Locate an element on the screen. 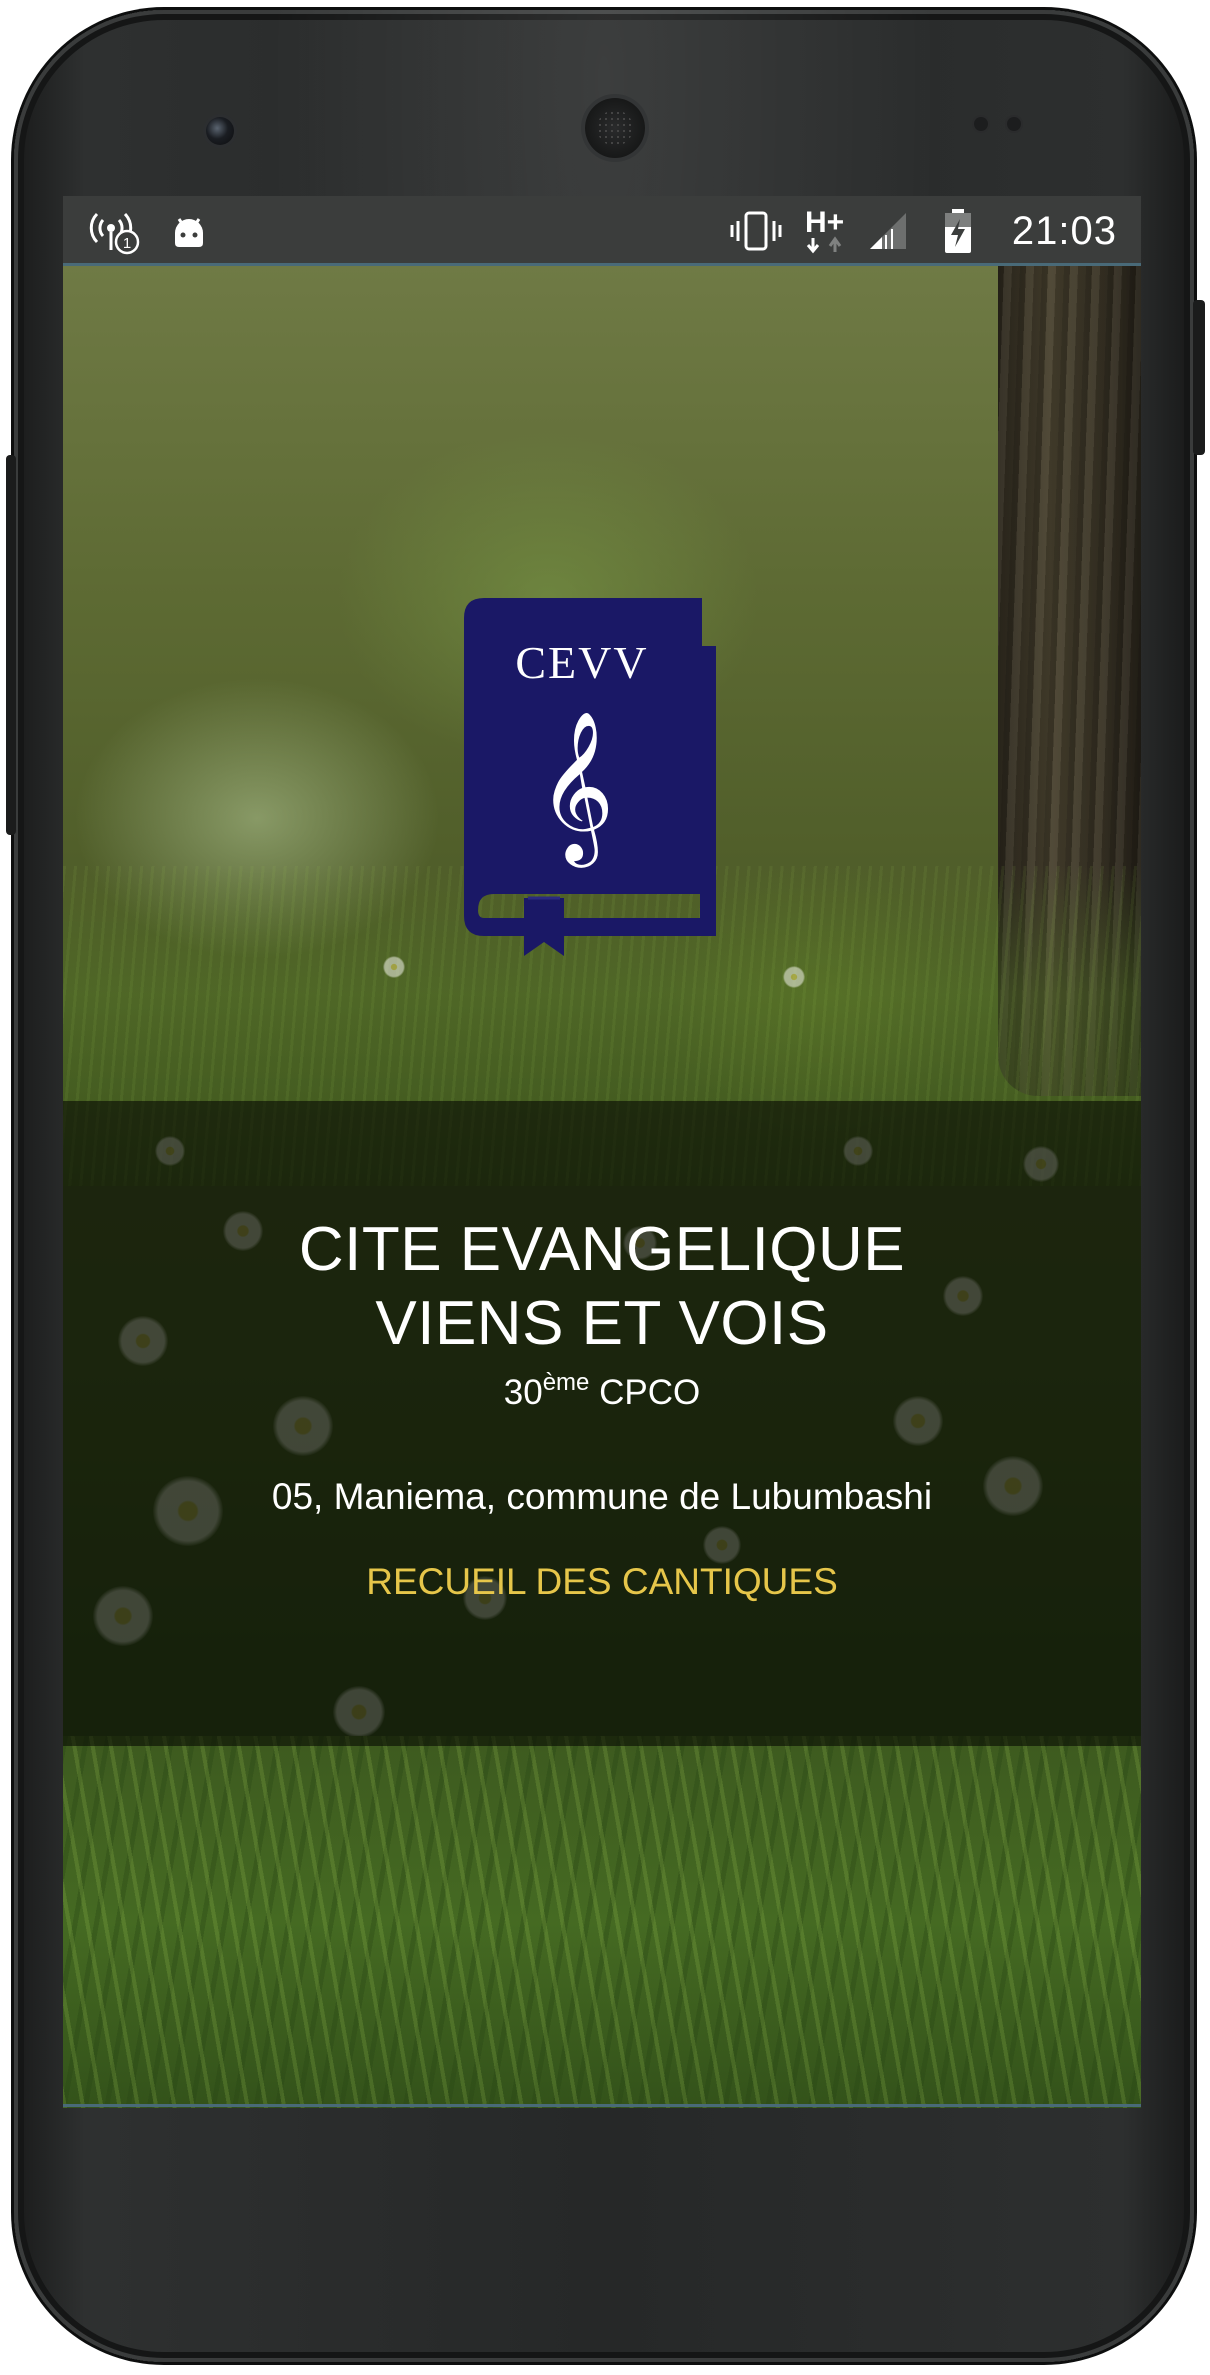 This screenshot has height=2375, width=1210. hymnal-link: RECUEIL DES CANTIQUES is located at coordinates (602, 1582).